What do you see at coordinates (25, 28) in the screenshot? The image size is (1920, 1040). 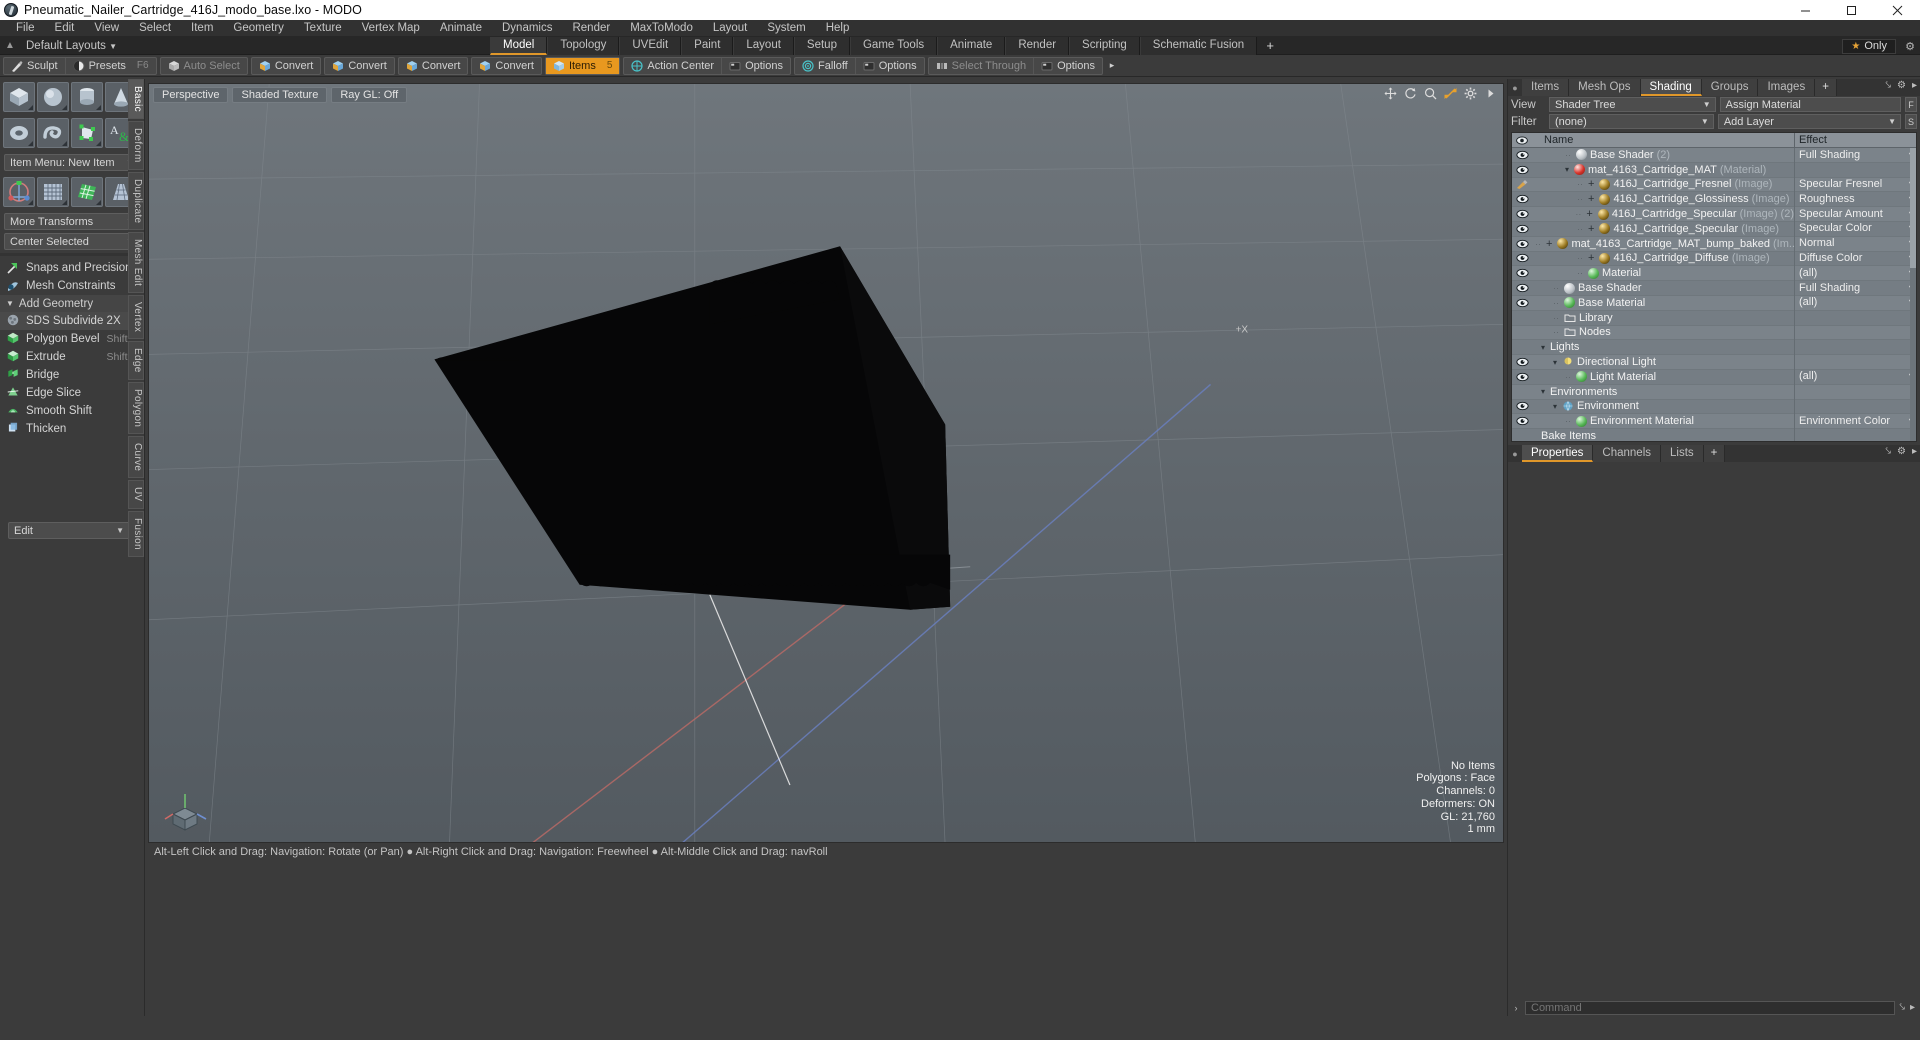 I see `menu-item-file: File` at bounding box center [25, 28].